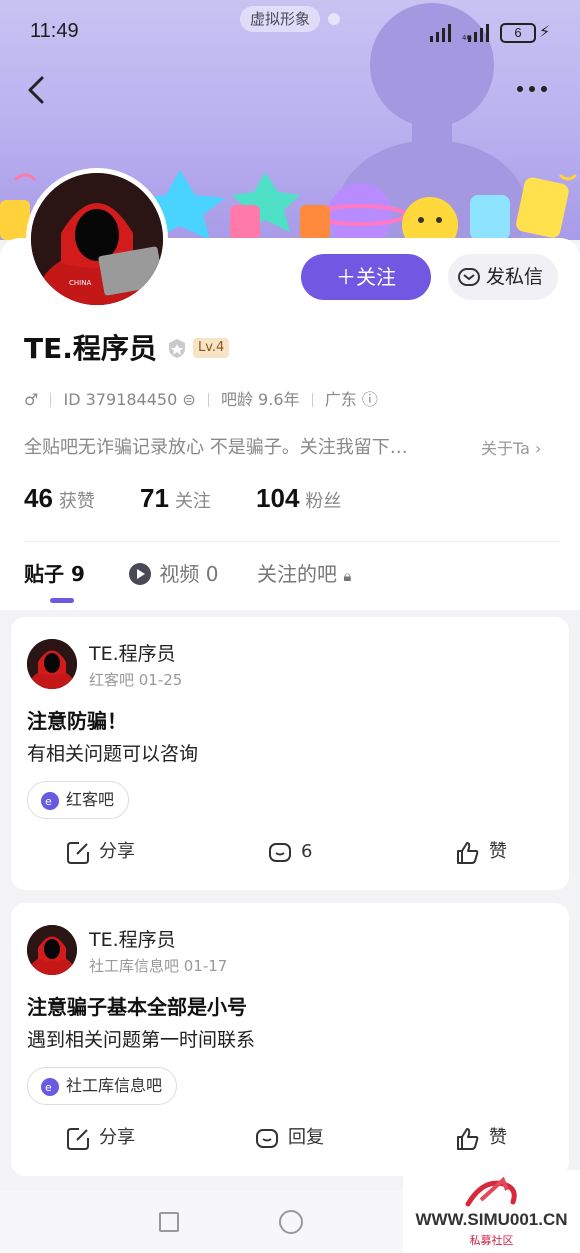 This screenshot has height=1253, width=580. I want to click on status-bar: 11:49 虚拟形象 4G 6 ⚡, so click(290, 32).